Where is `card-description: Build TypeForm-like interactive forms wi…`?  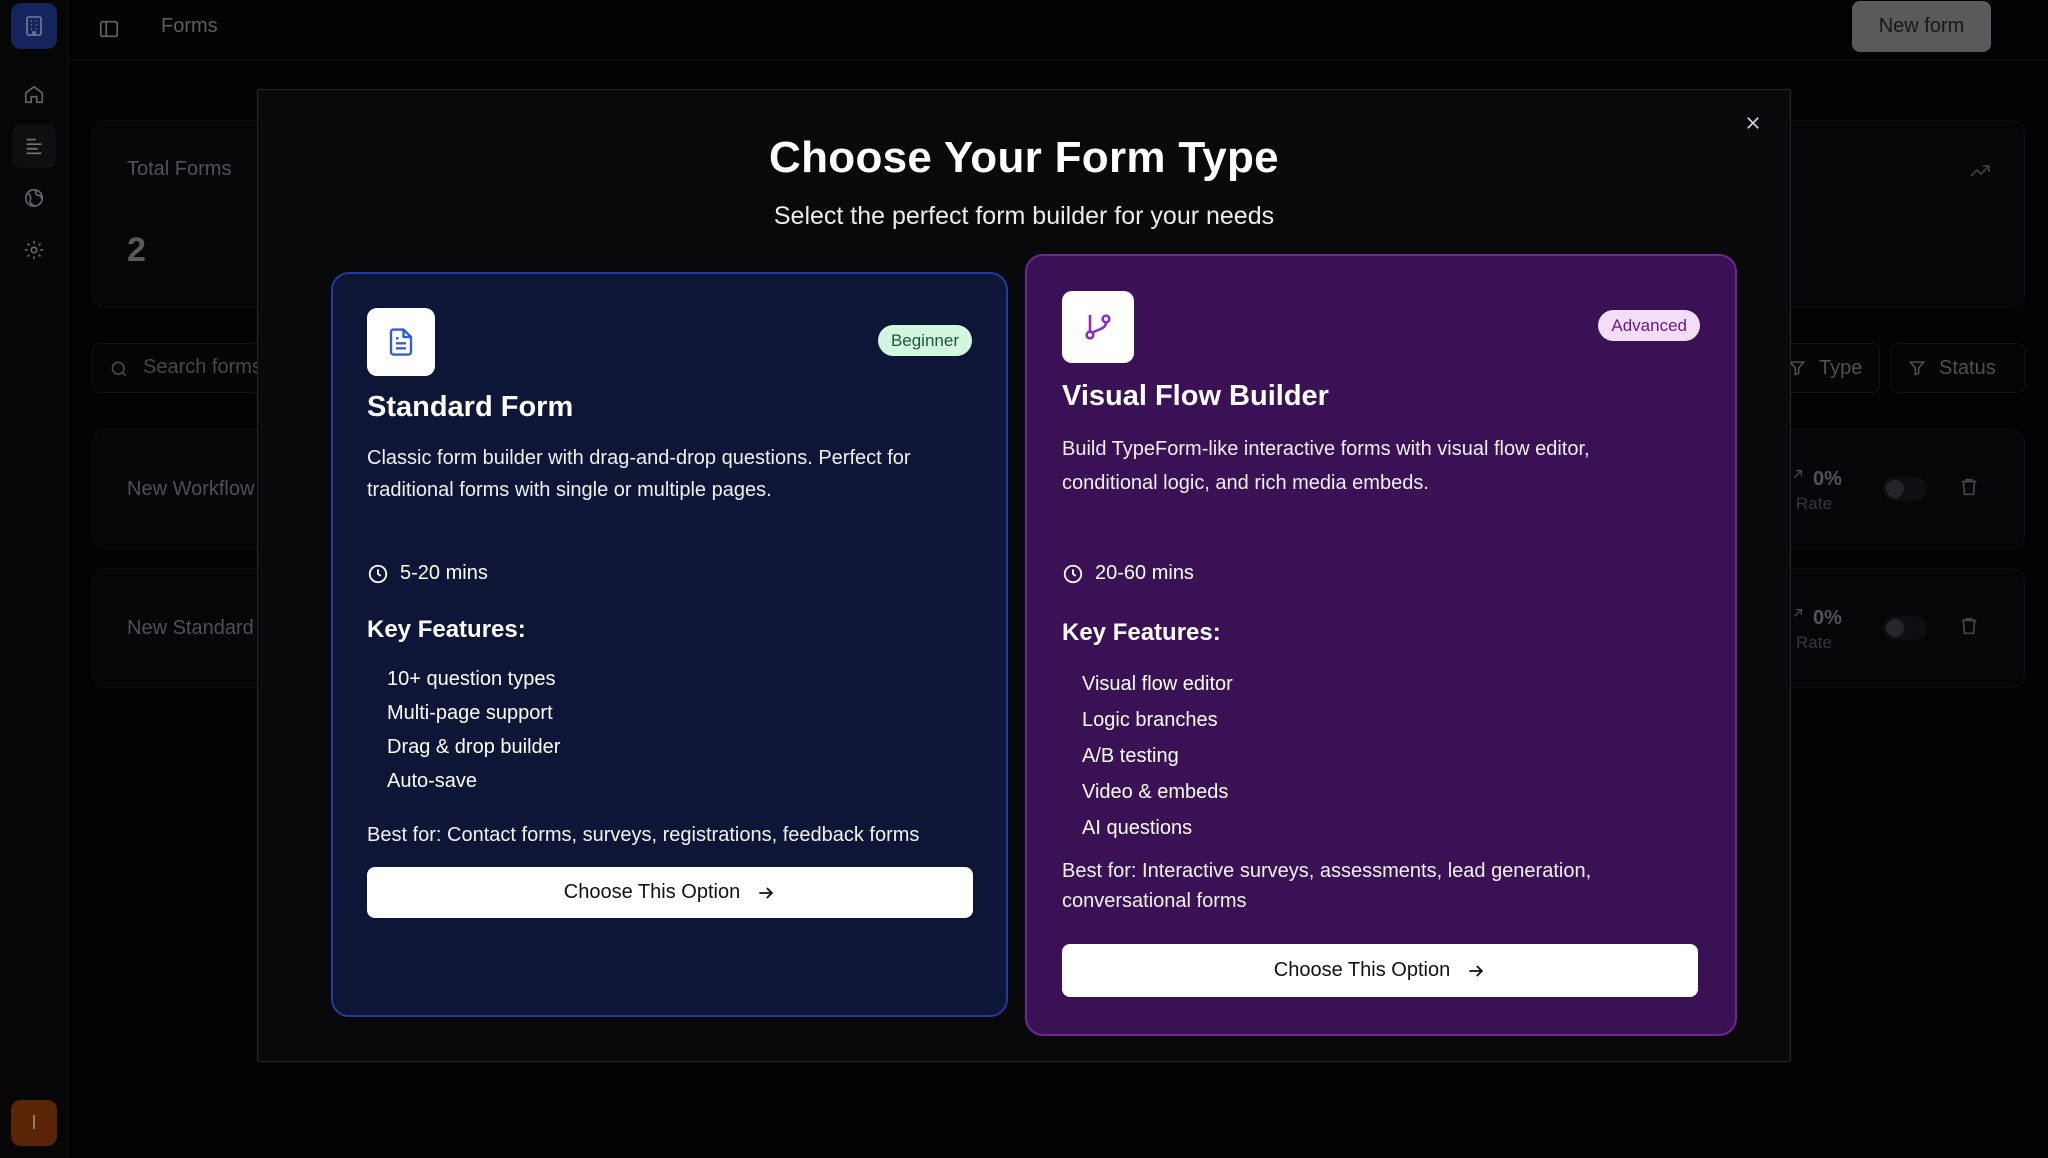 card-description: Build TypeForm-like interactive forms wi… is located at coordinates (1326, 466).